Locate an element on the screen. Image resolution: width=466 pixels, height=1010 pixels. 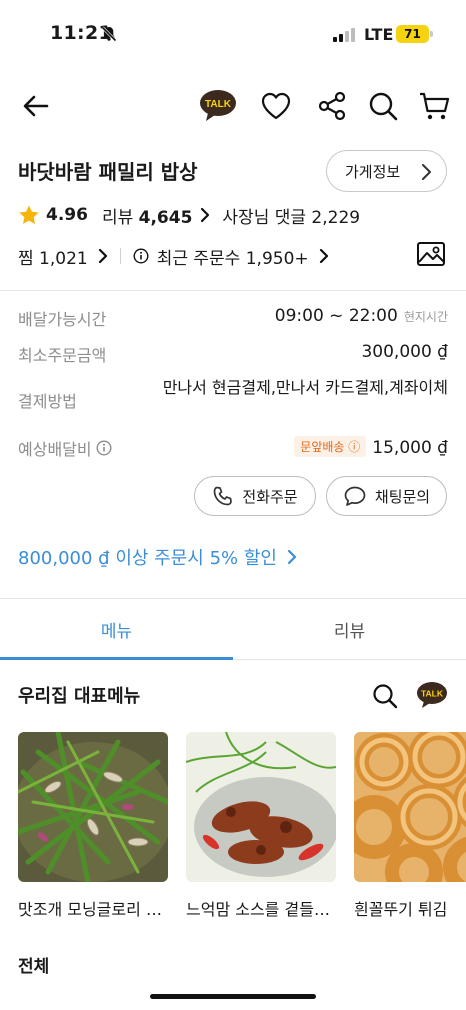
chat-inquiry-label: 채팅문의 is located at coordinates (402, 496).